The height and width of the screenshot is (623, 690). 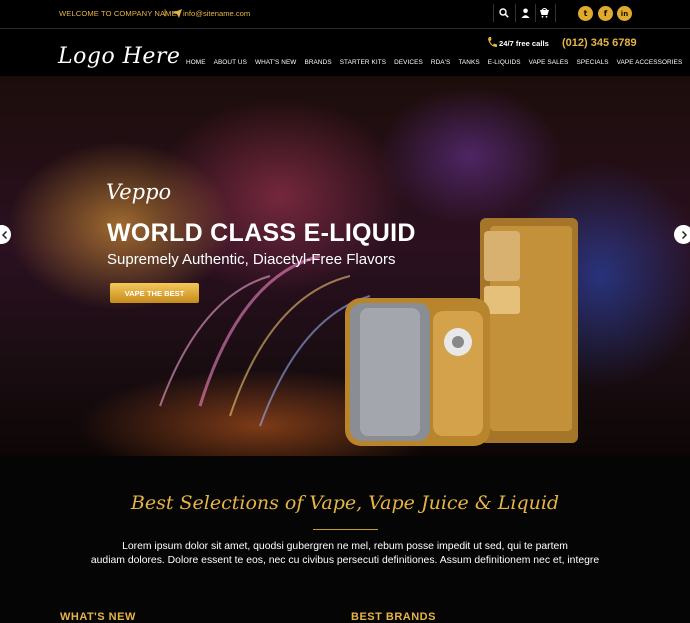 I want to click on whats-new-heading: WHAT'S NEW, so click(x=98, y=617).